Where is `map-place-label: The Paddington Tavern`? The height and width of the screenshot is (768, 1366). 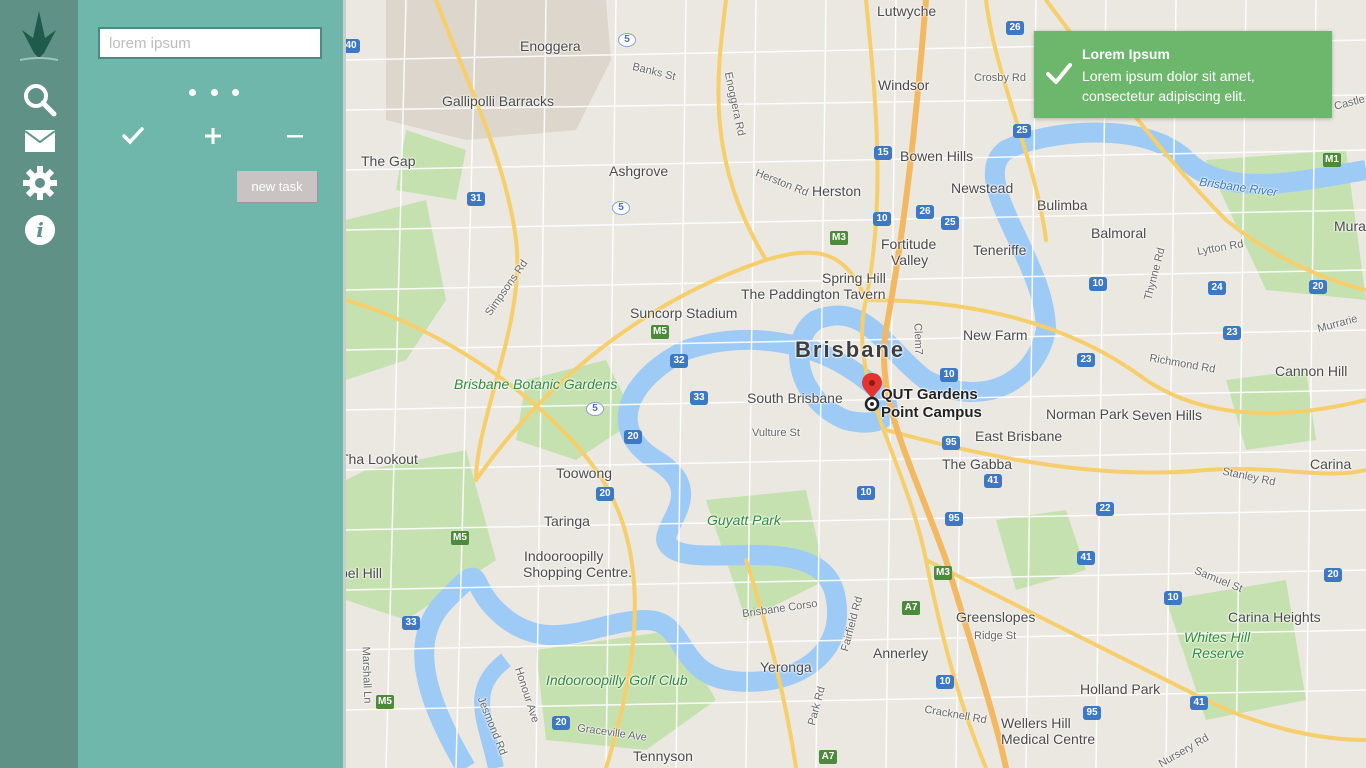
map-place-label: The Paddington Tavern is located at coordinates (813, 294).